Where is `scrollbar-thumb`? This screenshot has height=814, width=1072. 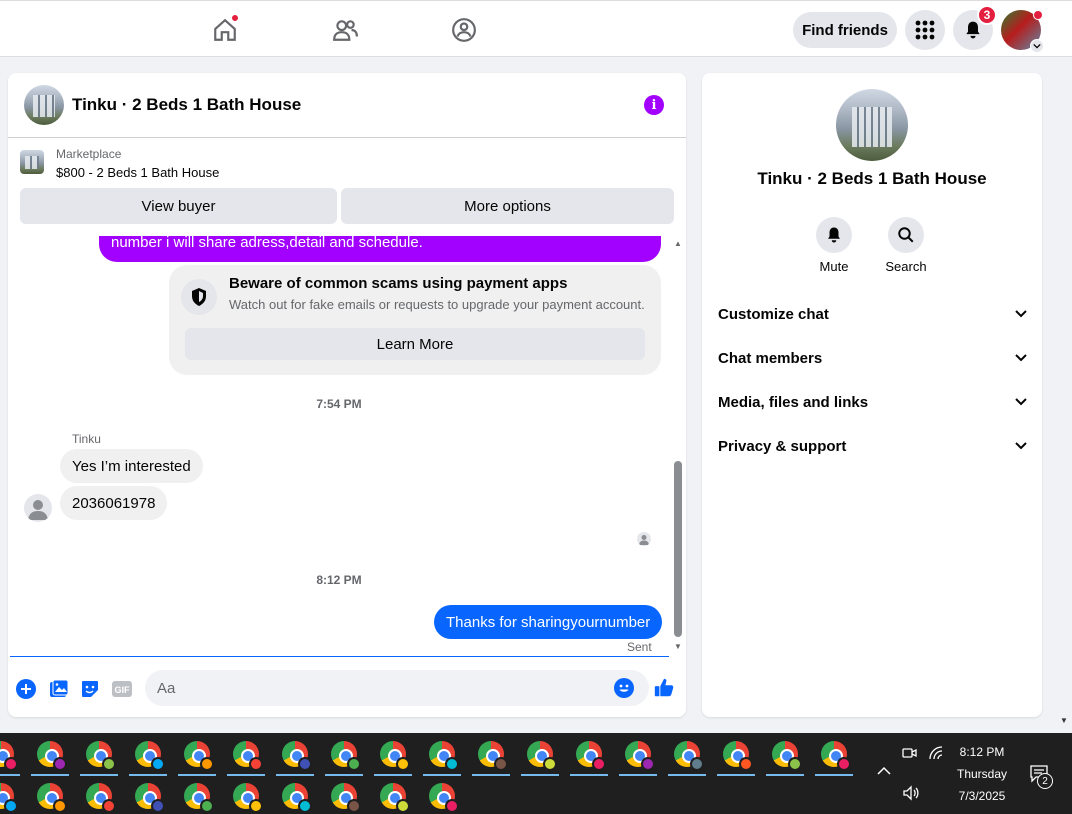
scrollbar-thumb is located at coordinates (678, 549).